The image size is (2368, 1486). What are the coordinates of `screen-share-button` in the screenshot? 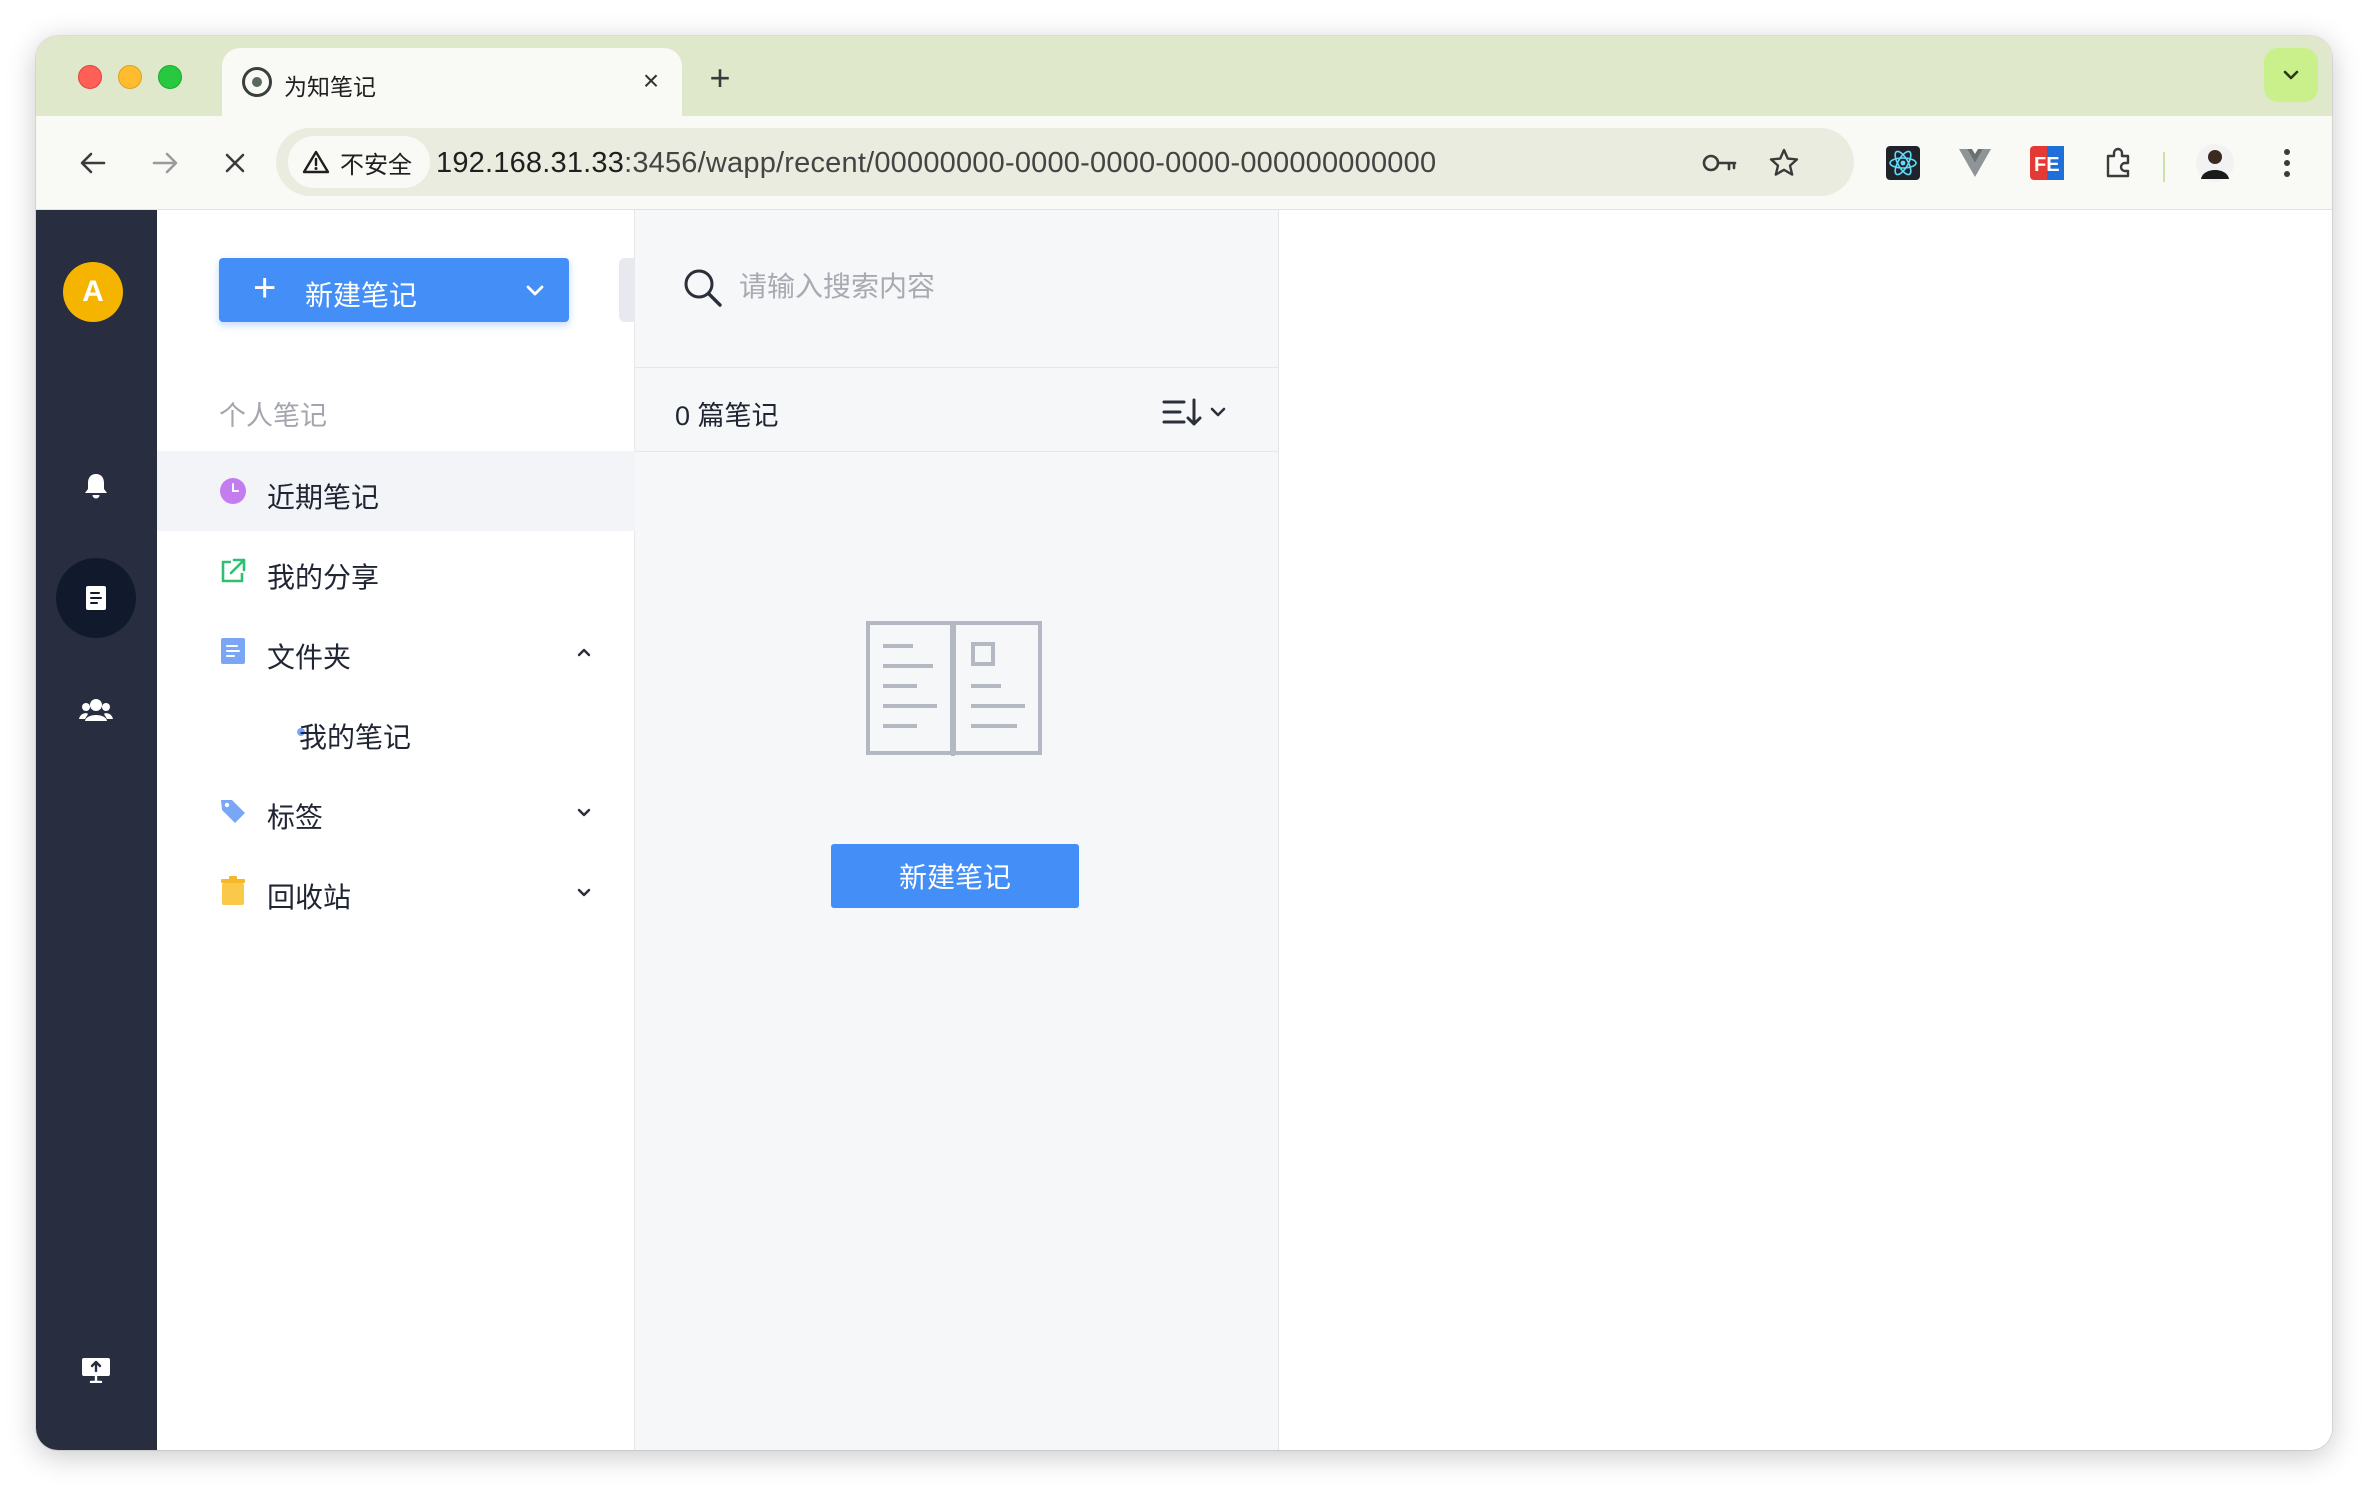 It's located at (96, 1370).